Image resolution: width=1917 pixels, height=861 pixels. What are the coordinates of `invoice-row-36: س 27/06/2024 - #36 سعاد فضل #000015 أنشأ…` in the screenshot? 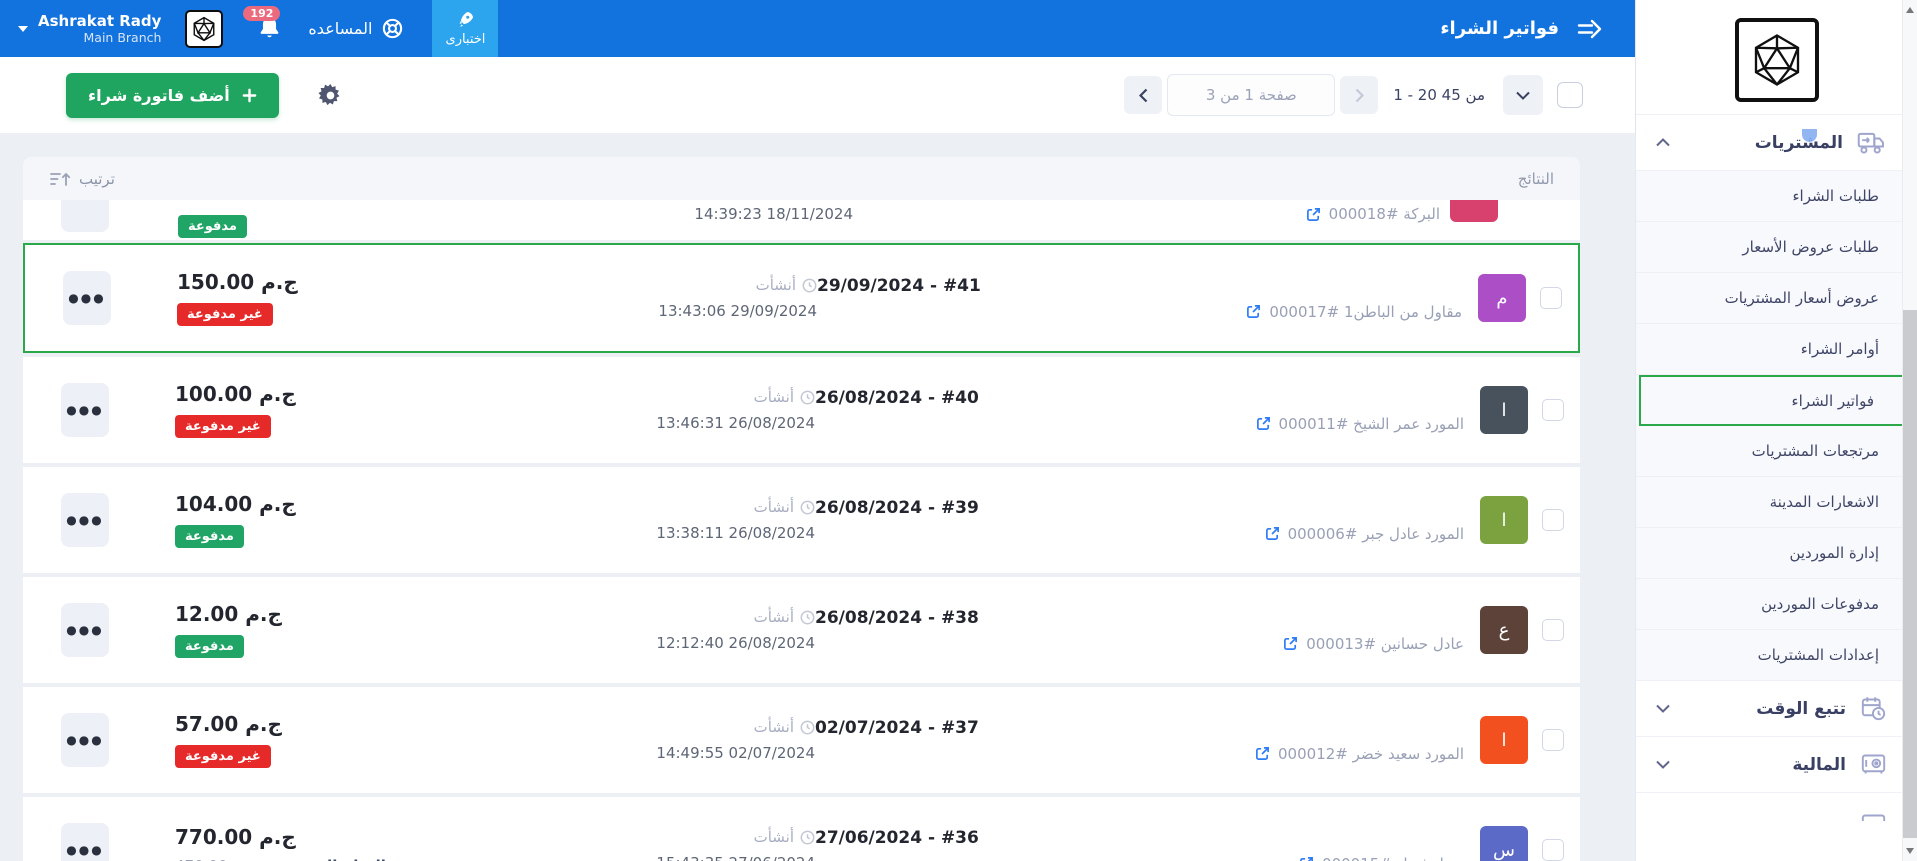 It's located at (801, 829).